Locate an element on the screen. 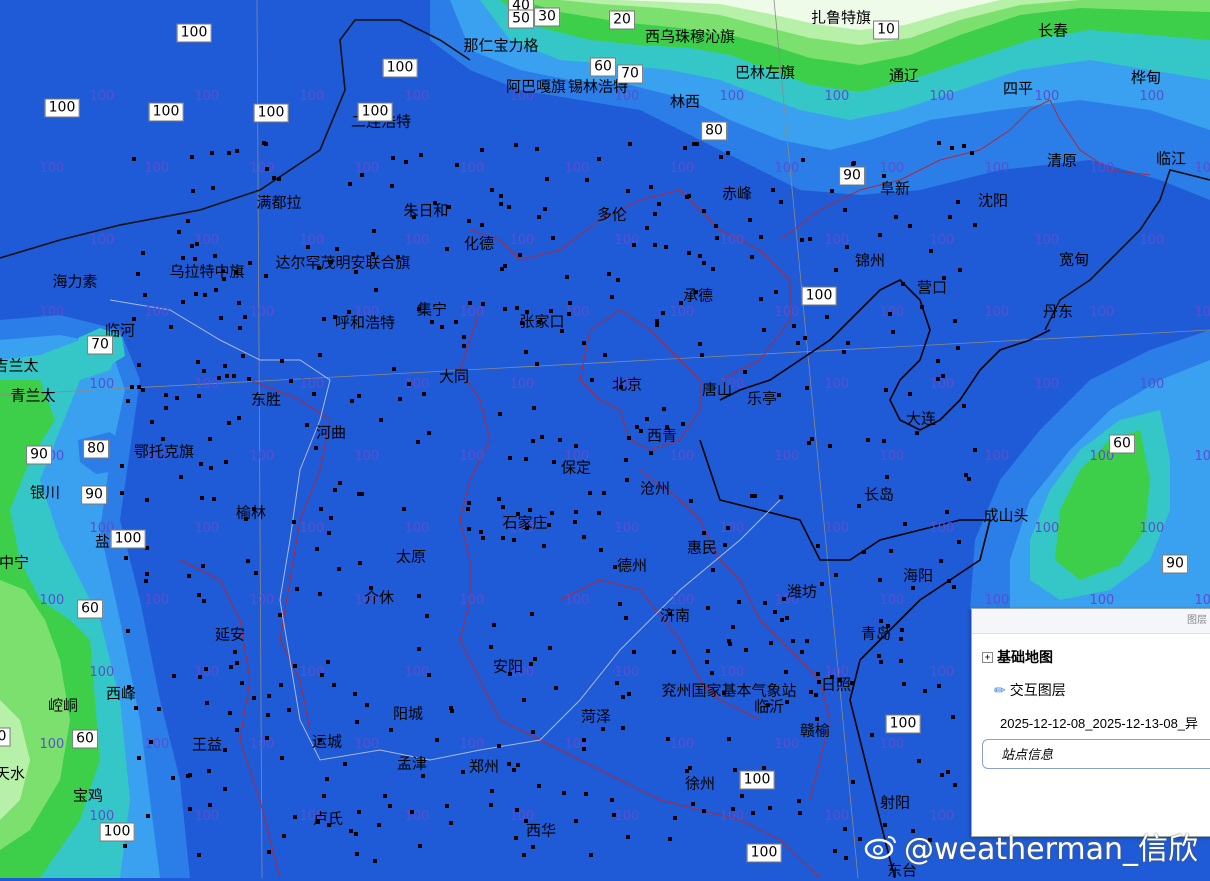  data-layer-label: 2025-12-12-08_2025-12-13-08_异 is located at coordinates (1099, 723).